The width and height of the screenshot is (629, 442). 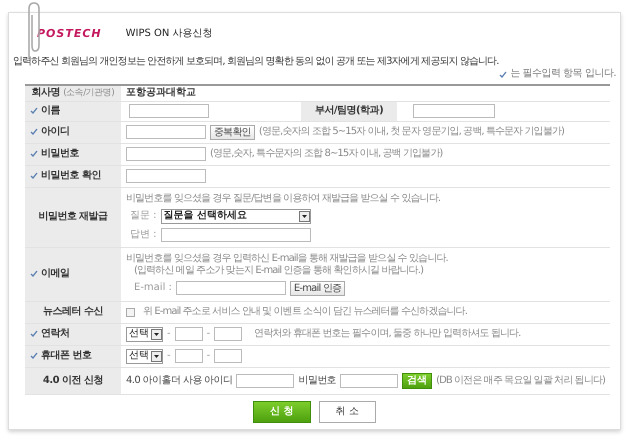 What do you see at coordinates (55, 274) in the screenshot?
I see `field-label: 이메일` at bounding box center [55, 274].